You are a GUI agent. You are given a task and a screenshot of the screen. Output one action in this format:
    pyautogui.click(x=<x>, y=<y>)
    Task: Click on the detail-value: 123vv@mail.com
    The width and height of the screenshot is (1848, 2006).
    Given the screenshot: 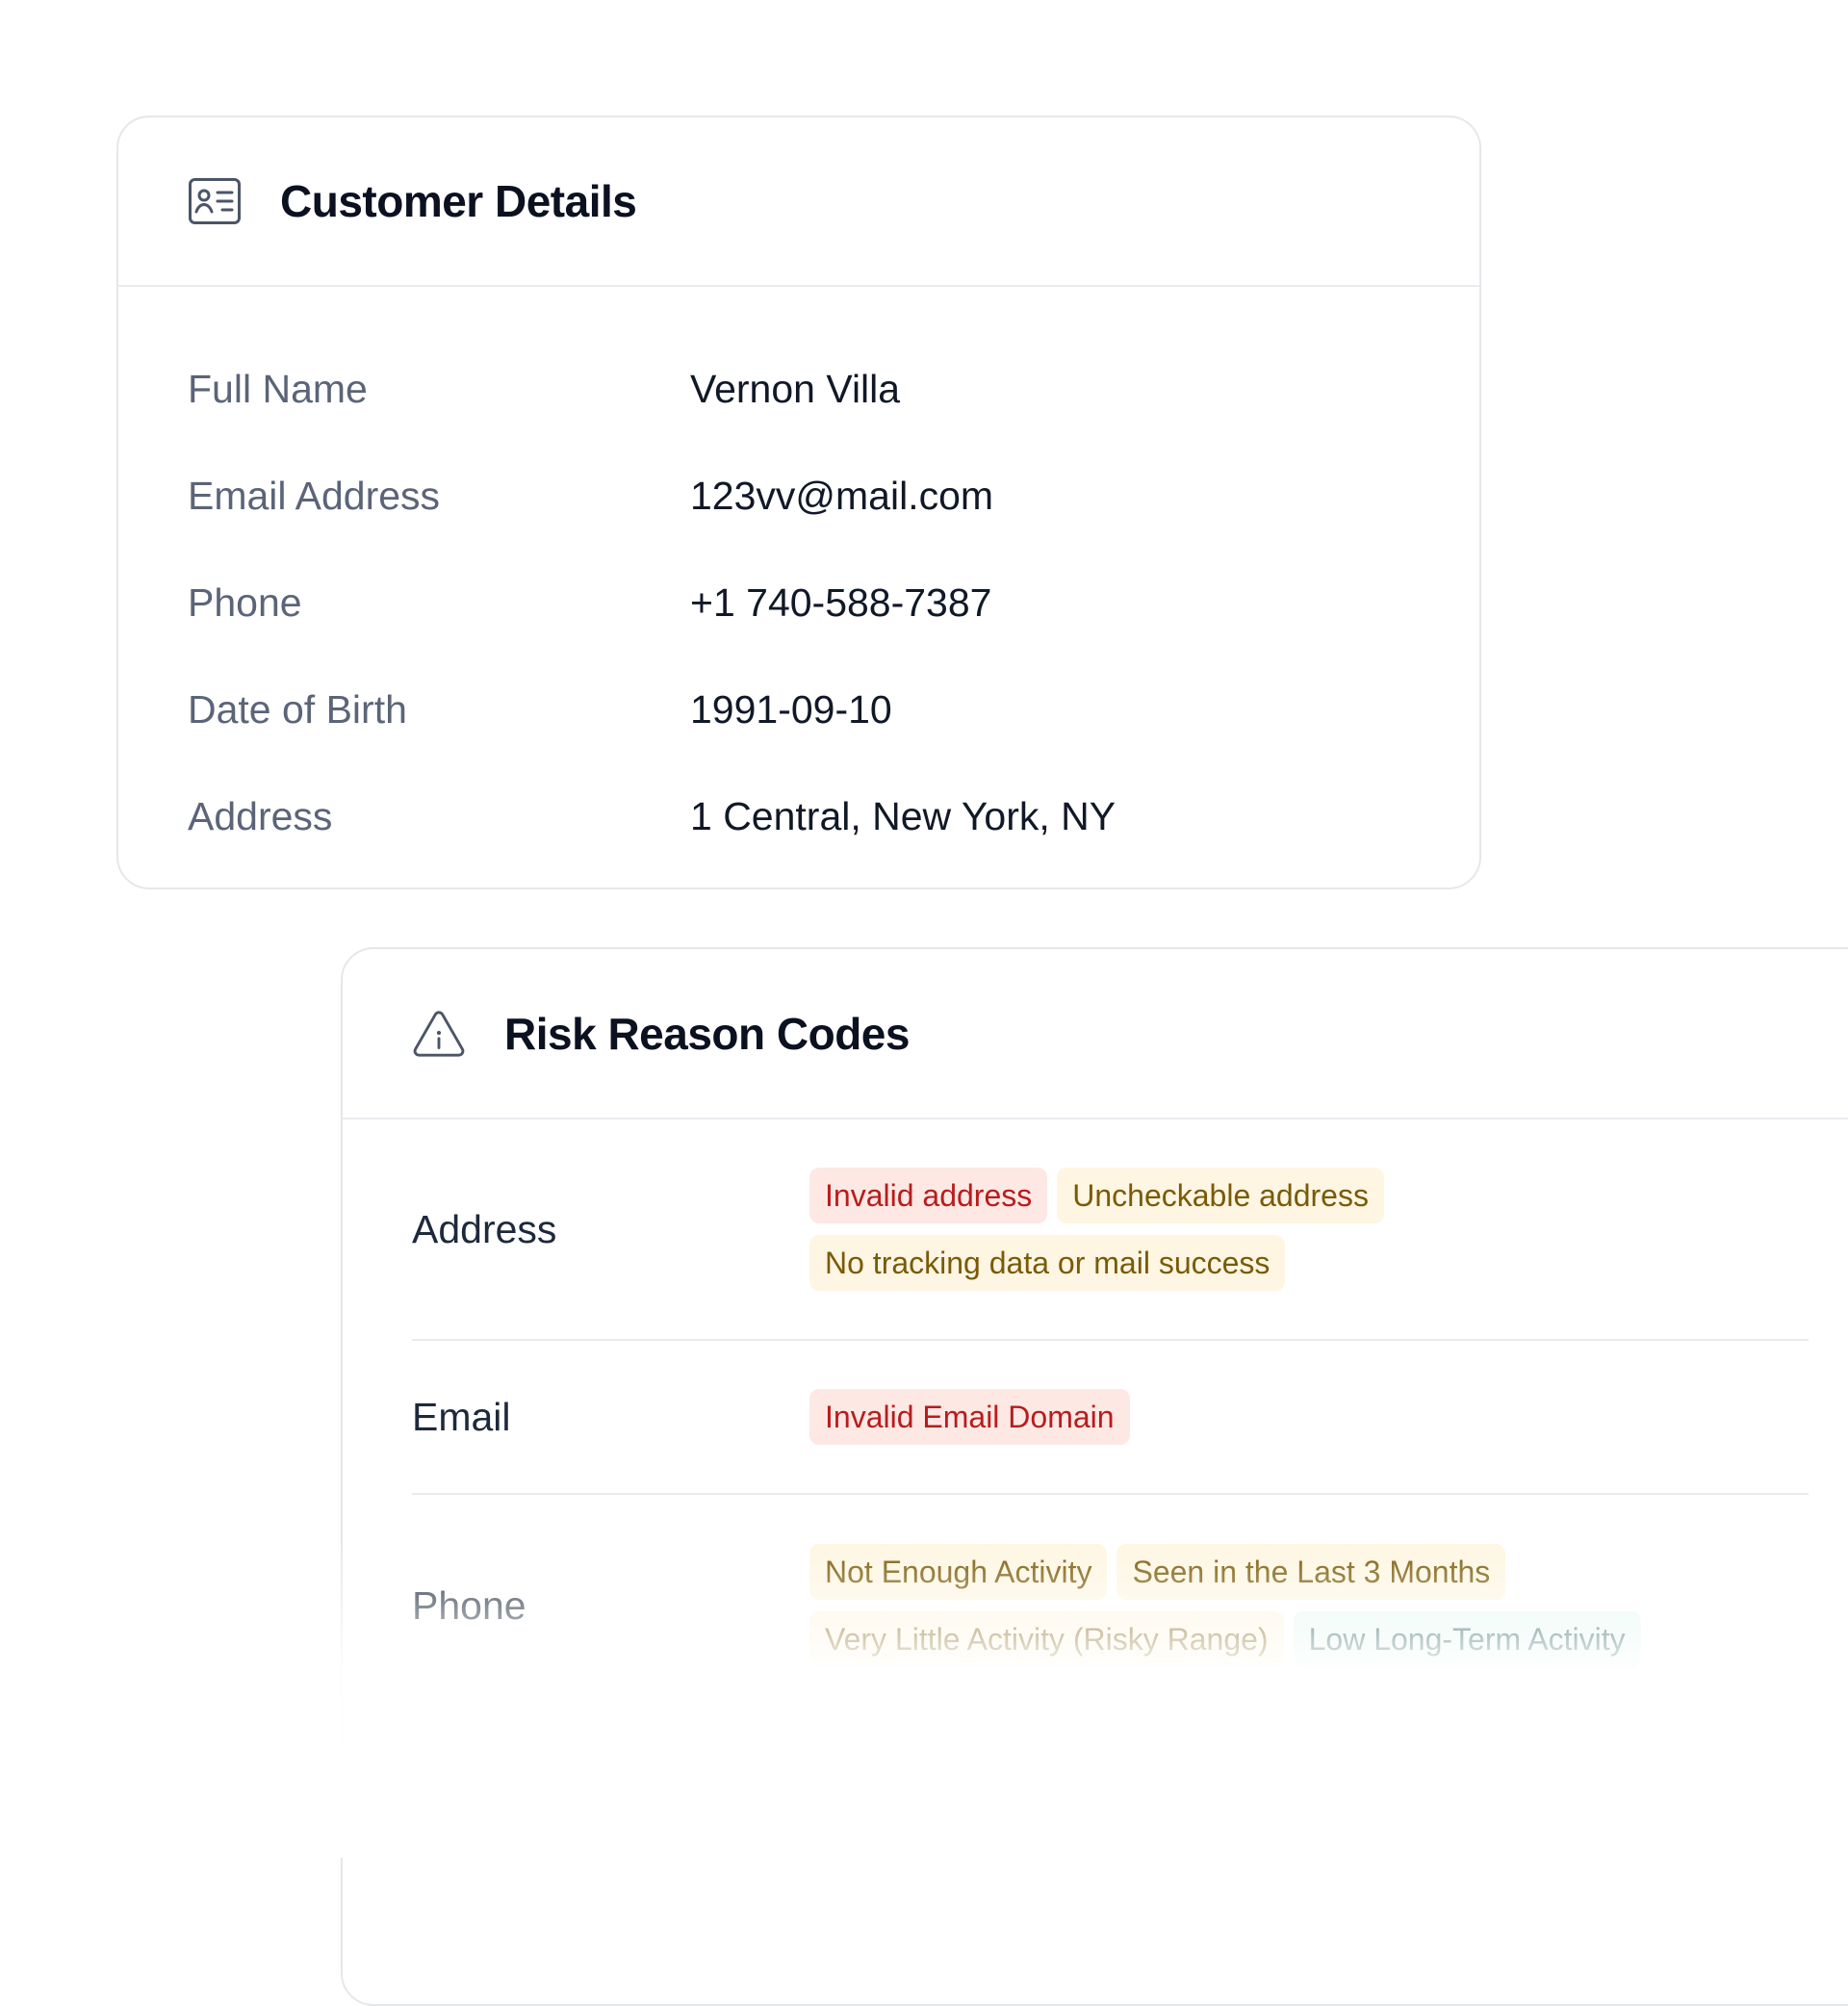 What is the action you would take?
    pyautogui.click(x=842, y=496)
    